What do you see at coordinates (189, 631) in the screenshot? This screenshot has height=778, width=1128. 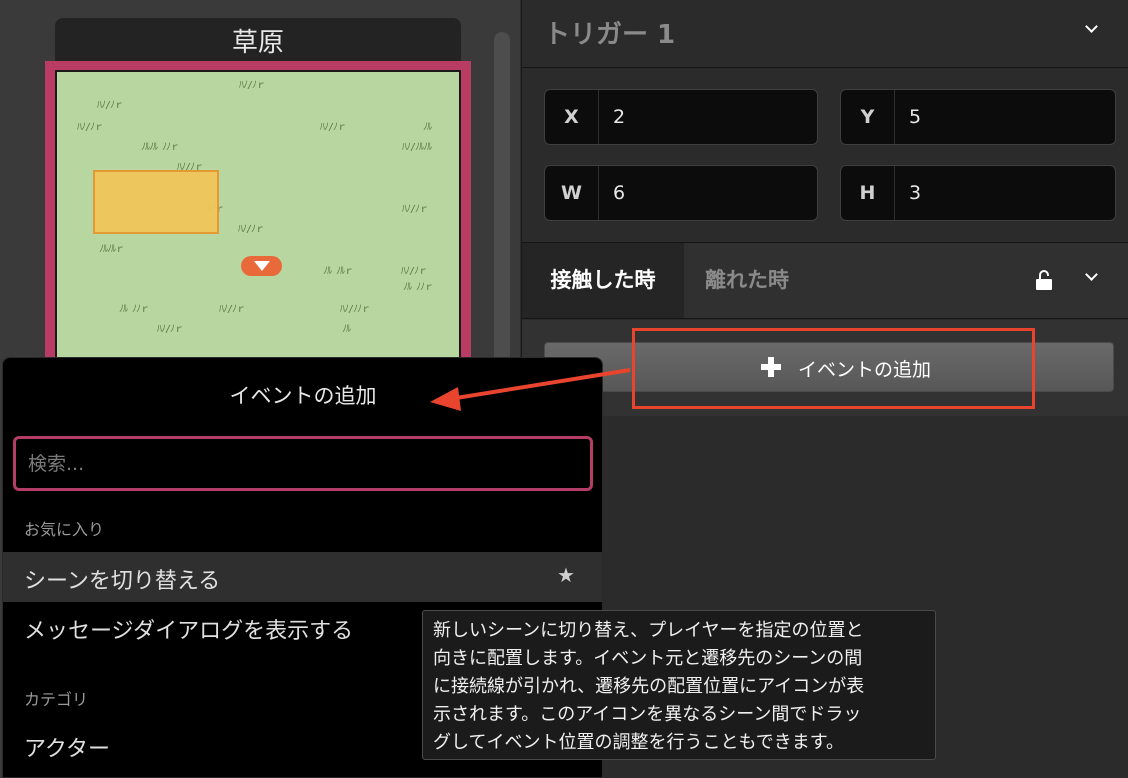 I see `menu-item-label: メッセージダイアログを表示する` at bounding box center [189, 631].